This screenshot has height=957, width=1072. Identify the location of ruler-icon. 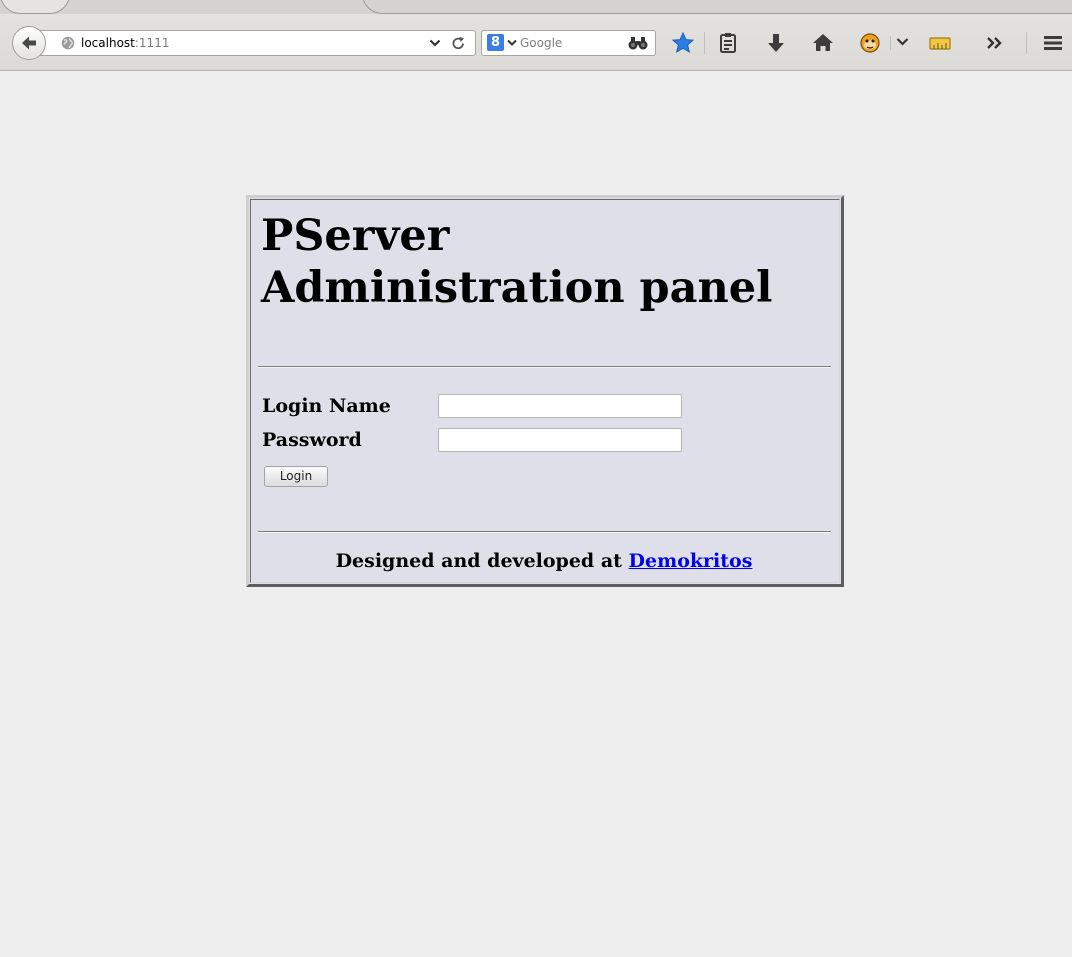
(940, 43).